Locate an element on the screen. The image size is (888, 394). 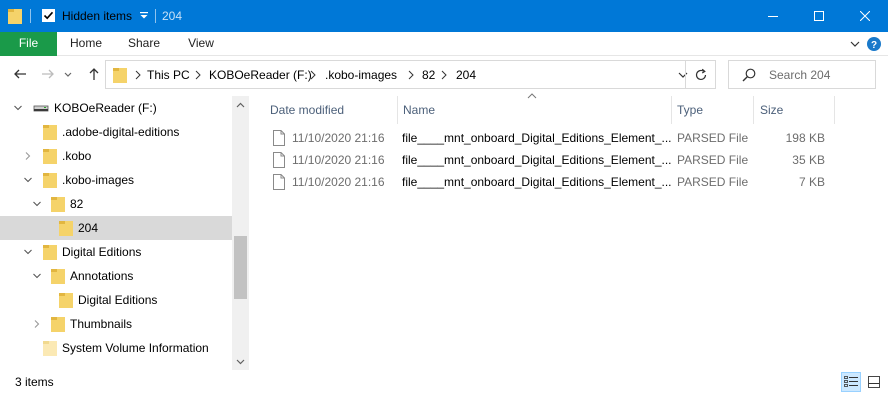
ribbon-tabs: File Home Share View ? is located at coordinates (444, 44).